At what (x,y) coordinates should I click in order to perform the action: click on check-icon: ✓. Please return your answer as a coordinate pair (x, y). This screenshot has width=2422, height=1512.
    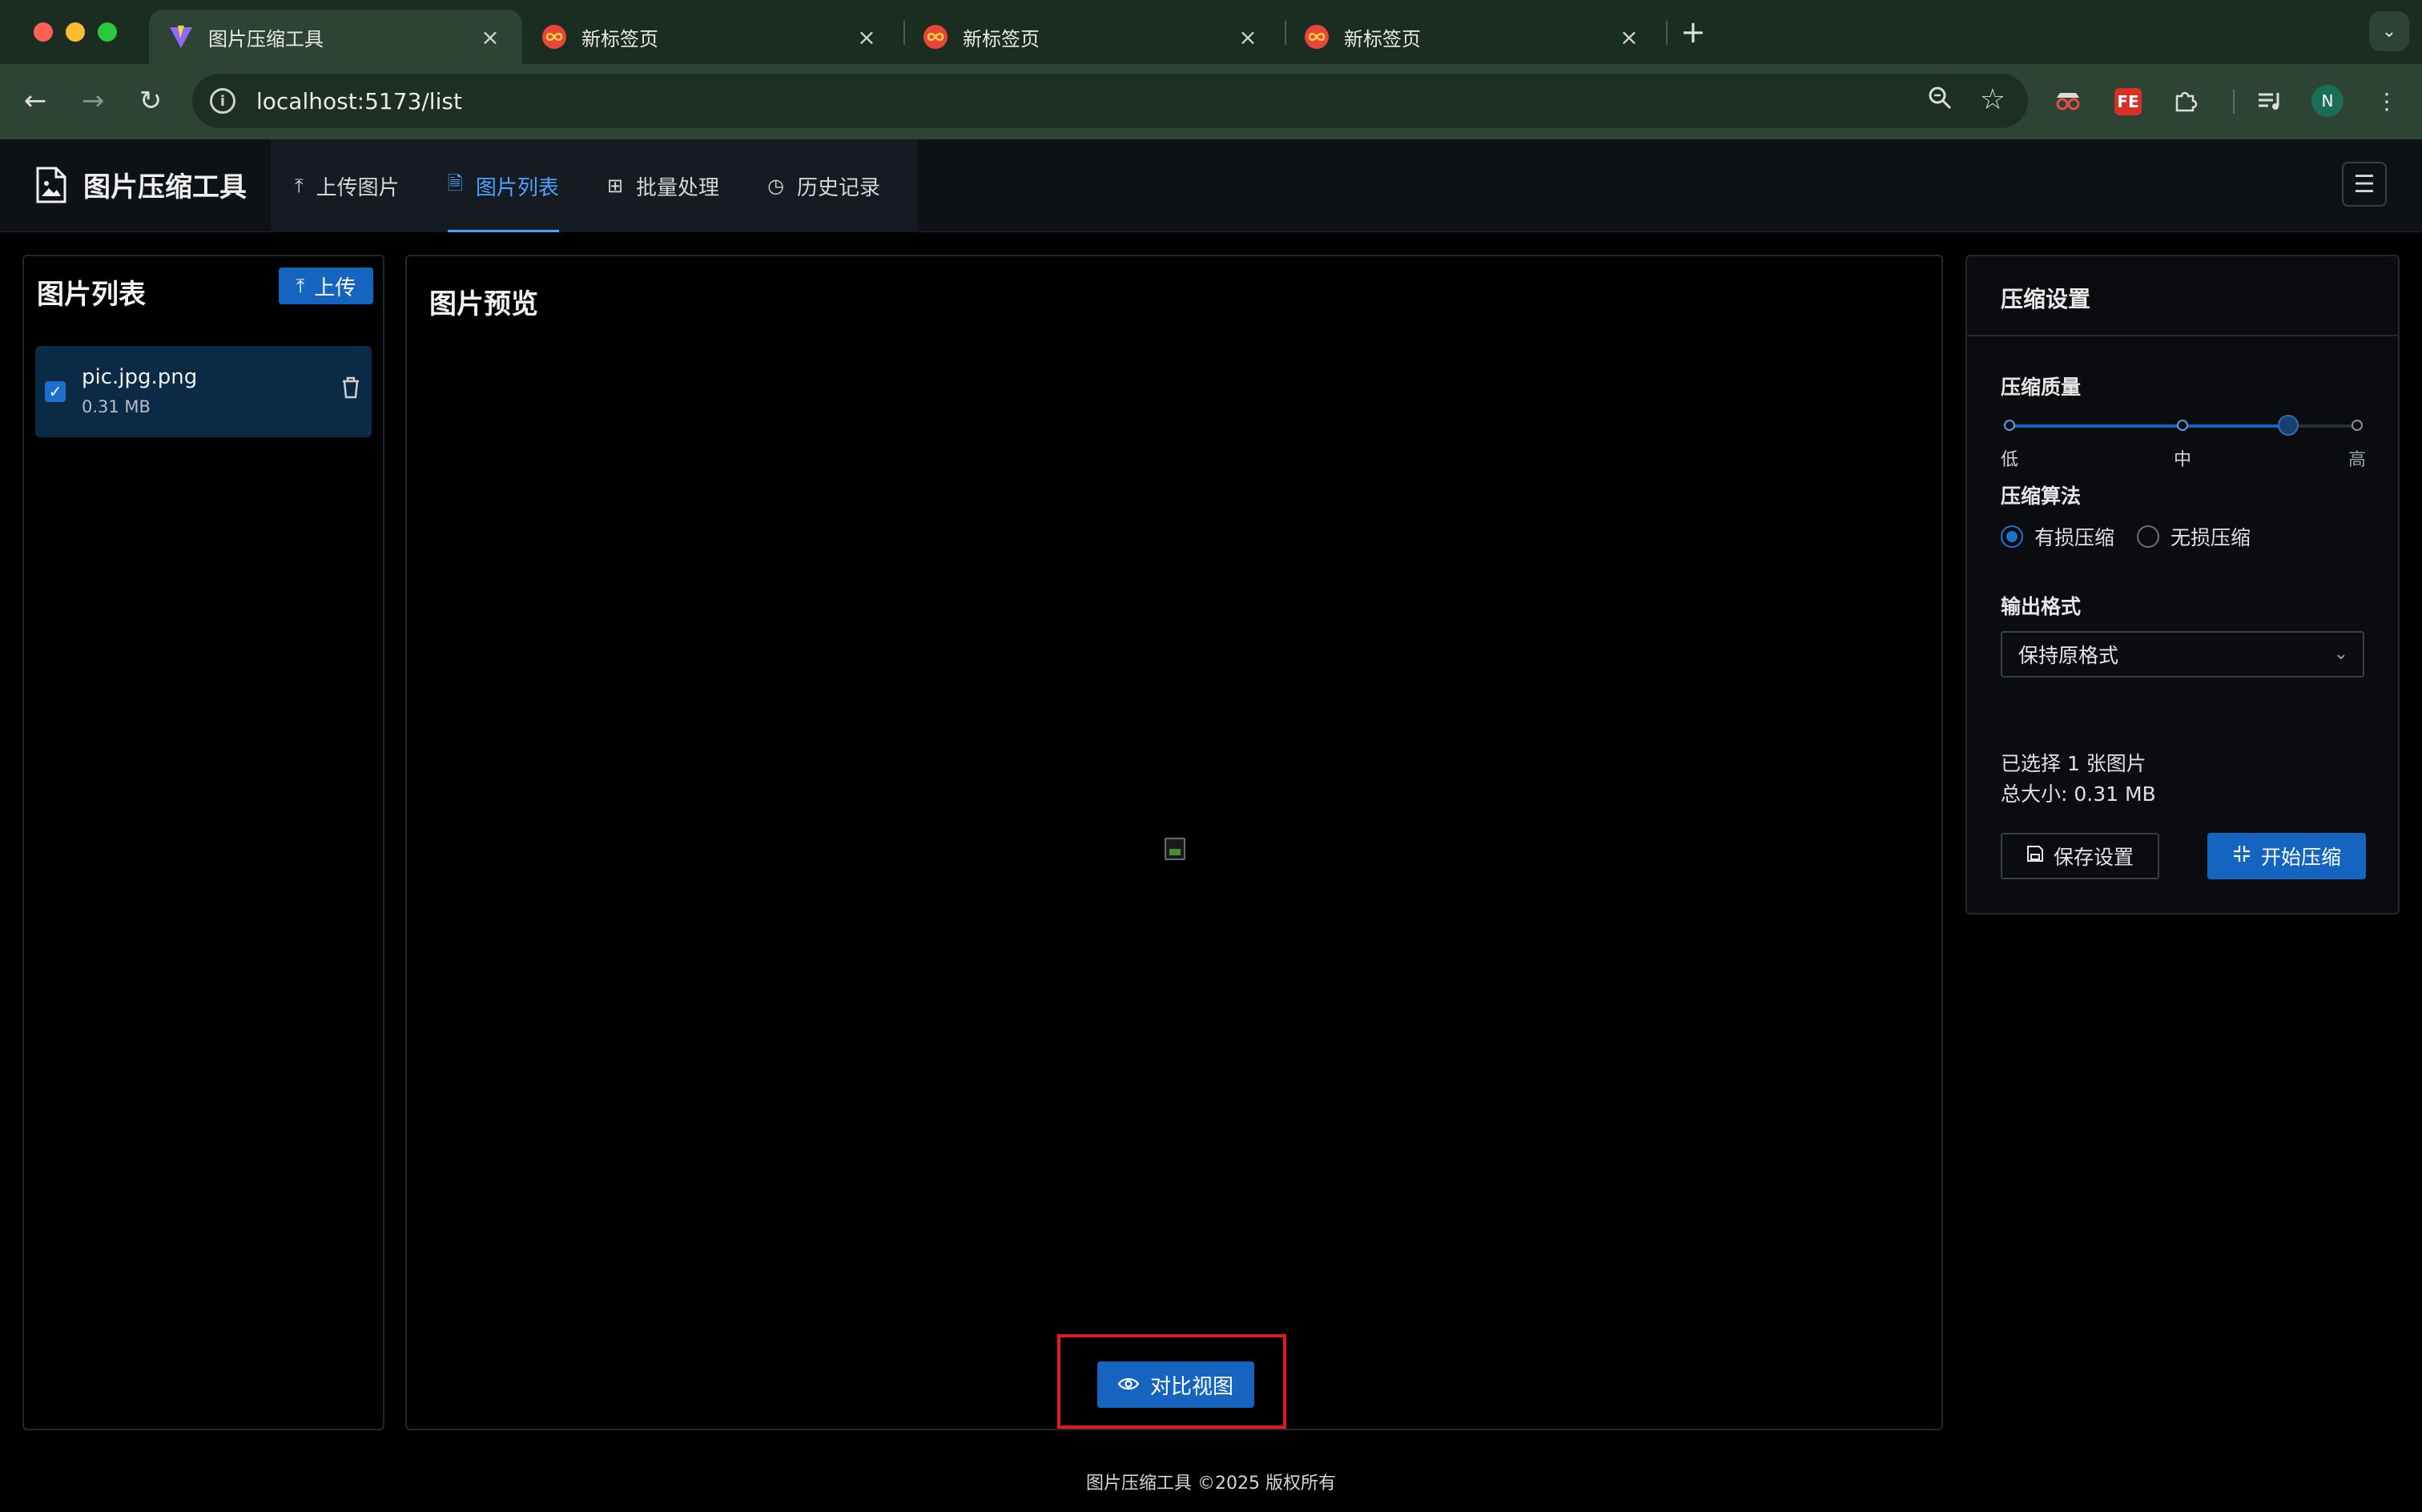
    Looking at the image, I should click on (55, 391).